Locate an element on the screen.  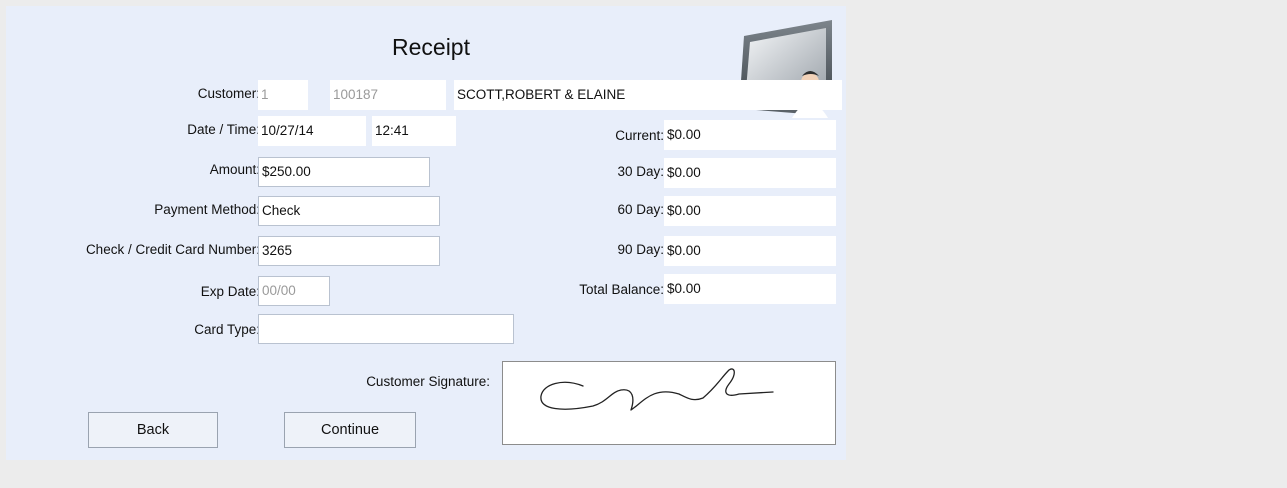
payment-method-label: Payment Method: is located at coordinates (207, 209).